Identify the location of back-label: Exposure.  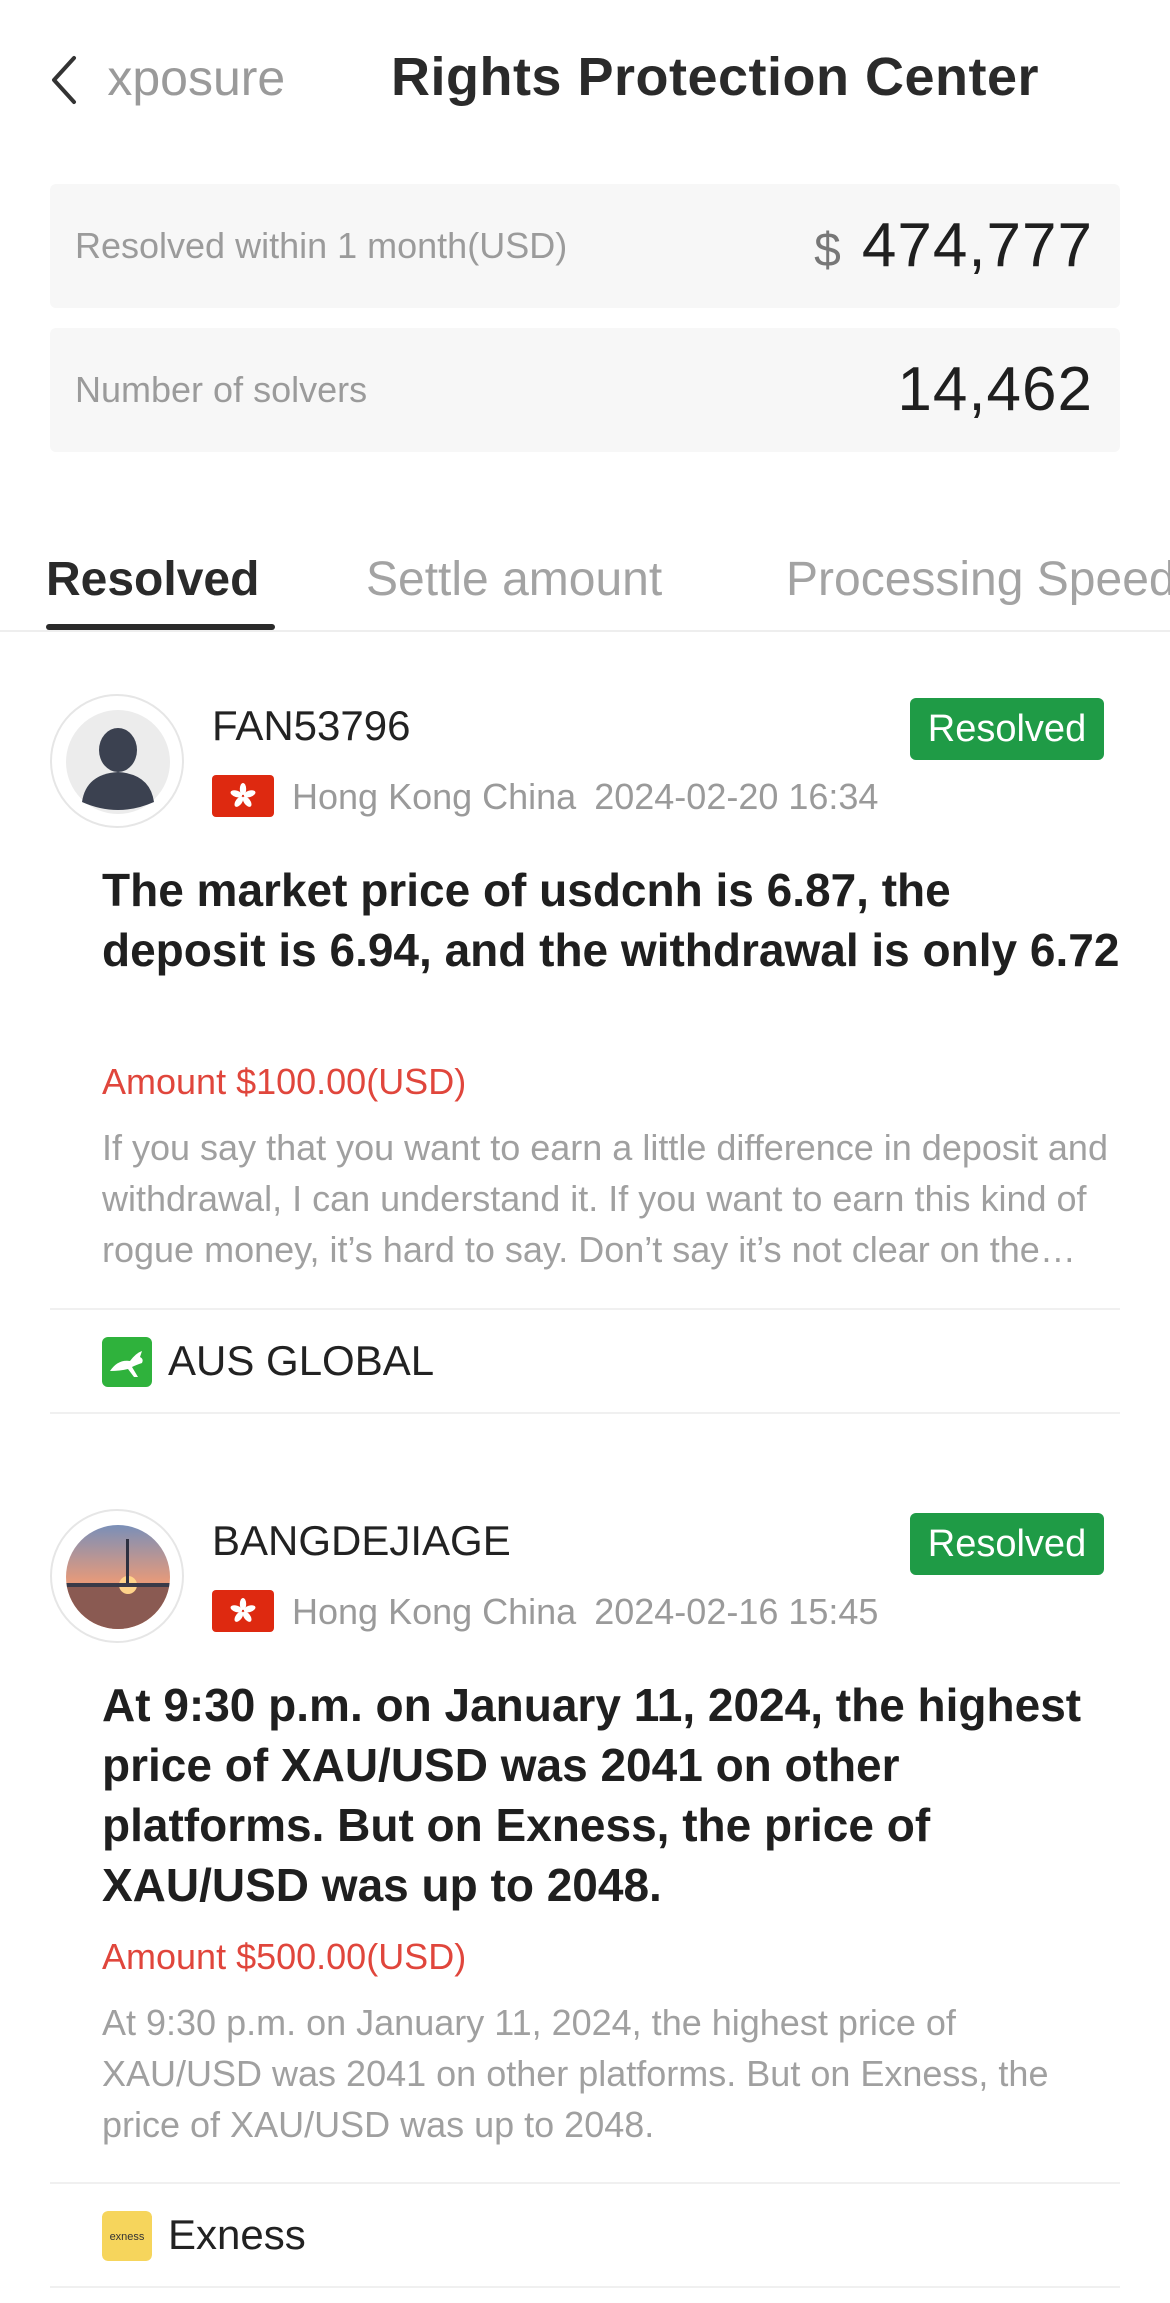
(197, 78).